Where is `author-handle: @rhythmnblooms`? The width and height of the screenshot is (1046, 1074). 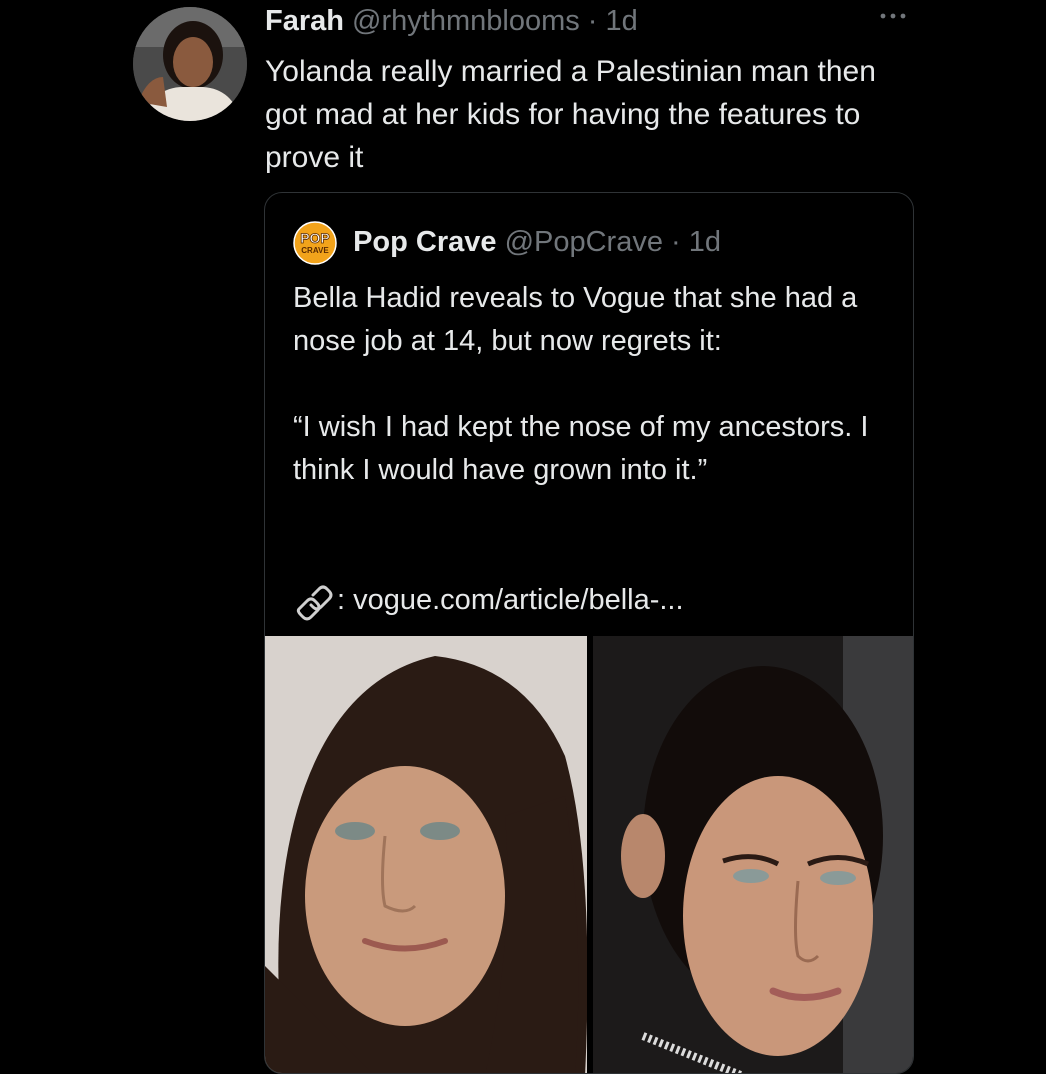 author-handle: @rhythmnblooms is located at coordinates (466, 21).